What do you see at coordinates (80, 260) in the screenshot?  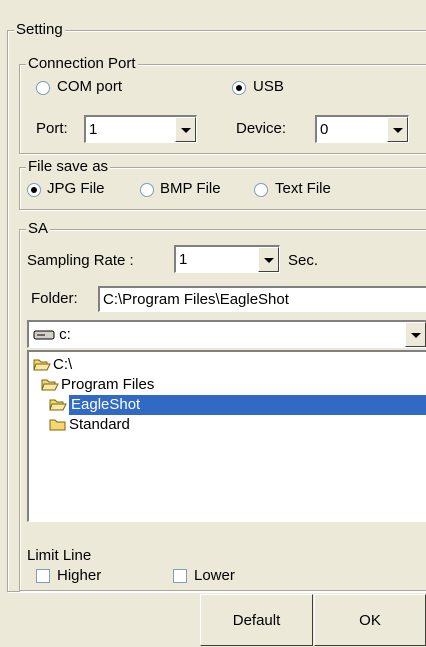 I see `sampling-rate-label: Sampling Rate :` at bounding box center [80, 260].